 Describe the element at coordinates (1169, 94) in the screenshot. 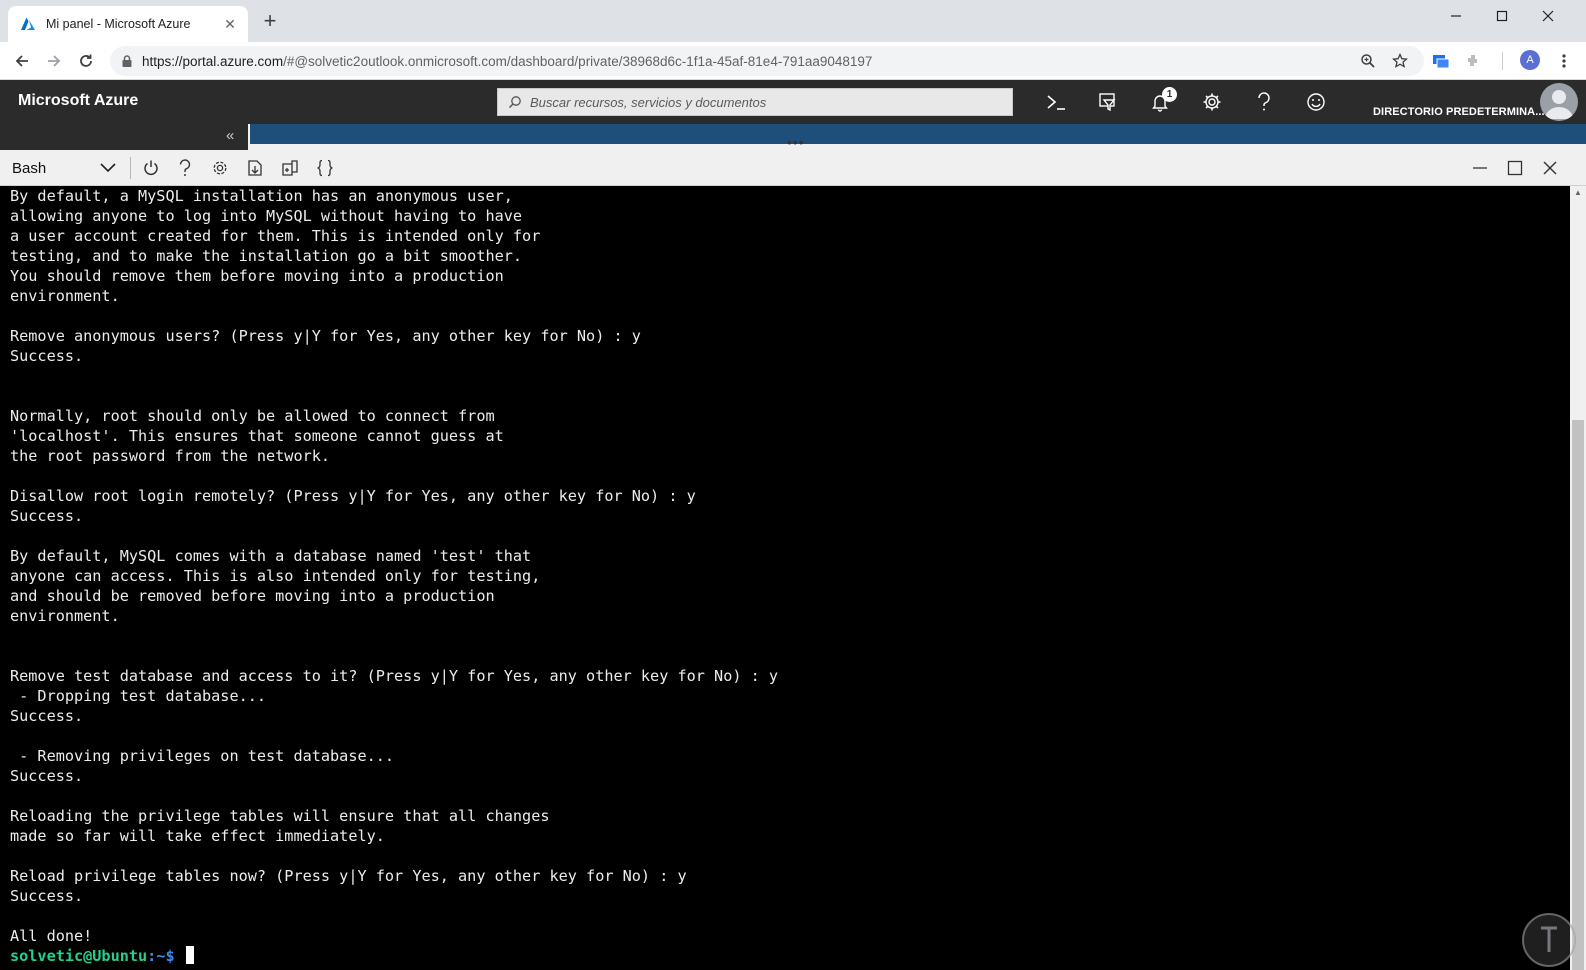

I see `notifications-count: 1` at that location.